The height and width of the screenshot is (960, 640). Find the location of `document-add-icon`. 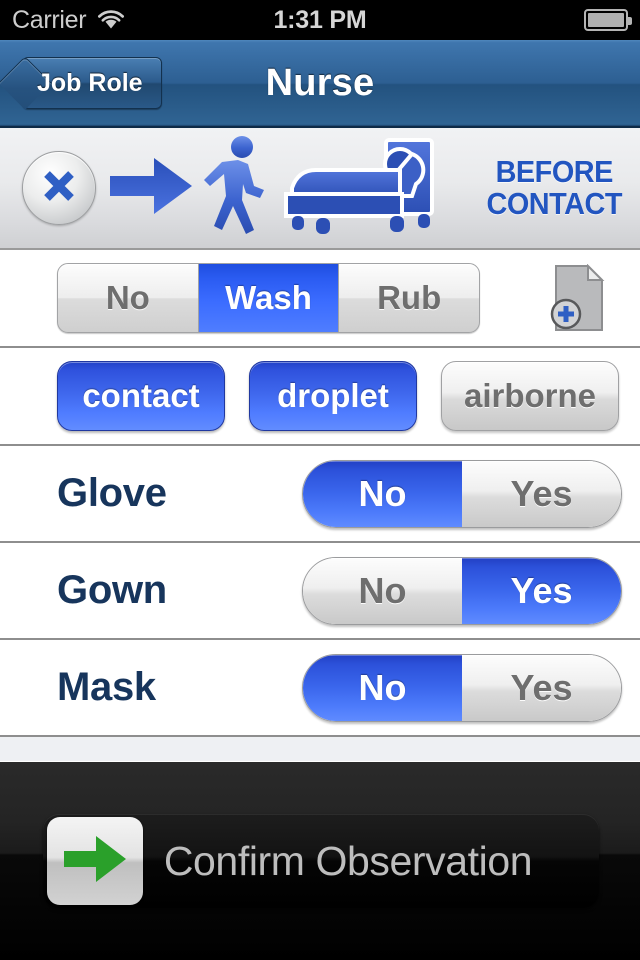

document-add-icon is located at coordinates (579, 299).